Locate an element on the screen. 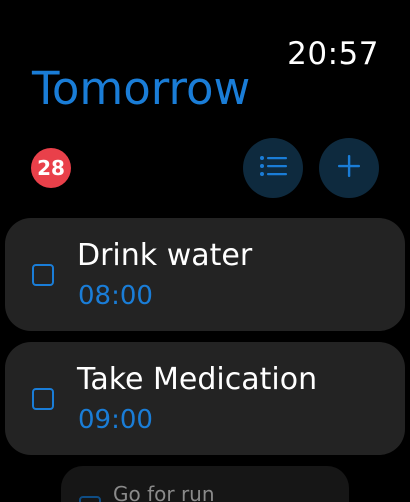 The image size is (410, 502). task-time: 08:00 is located at coordinates (115, 296).